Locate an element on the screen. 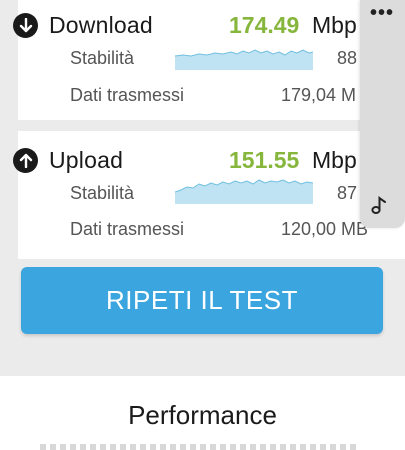 This screenshot has height=450, width=405. upload-header: Upload is located at coordinates (68, 160).